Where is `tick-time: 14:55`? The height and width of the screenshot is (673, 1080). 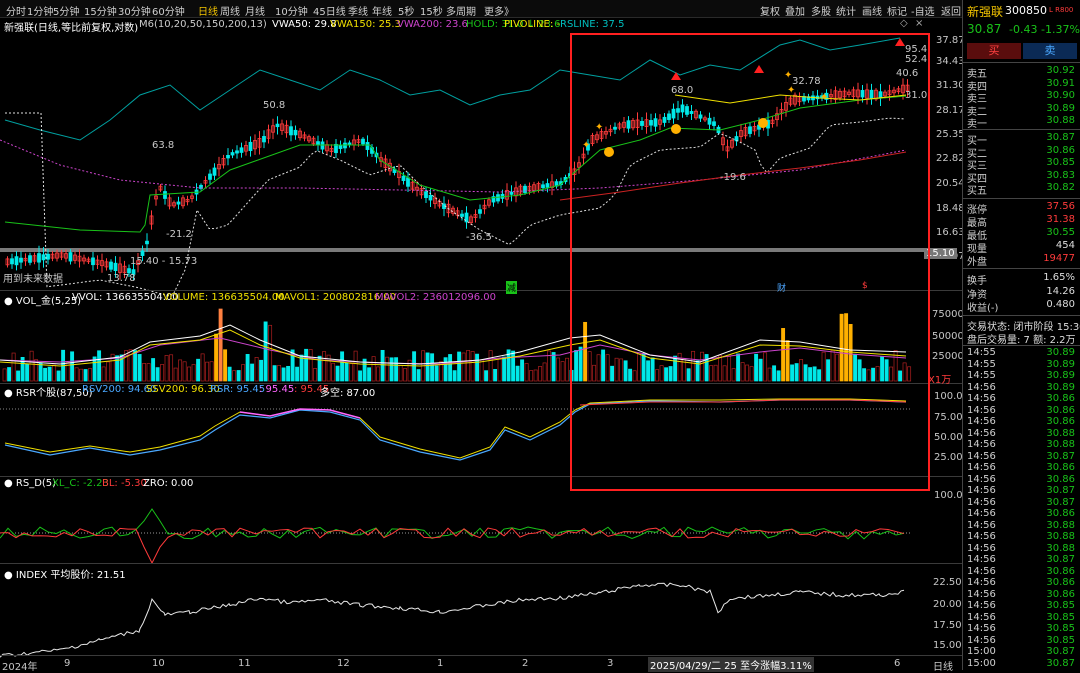 tick-time: 14:55 is located at coordinates (981, 352).